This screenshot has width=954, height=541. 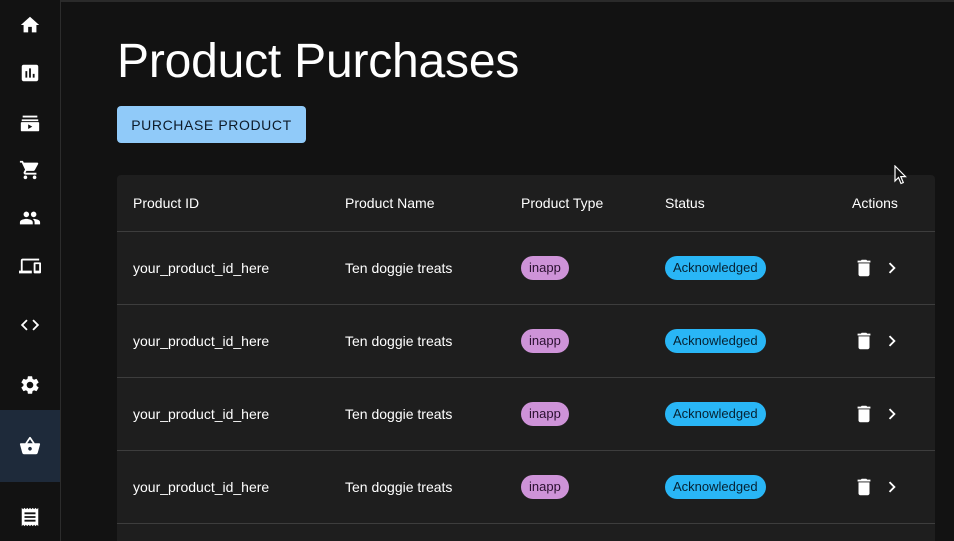 I want to click on sidebar-item-cart, so click(x=30, y=170).